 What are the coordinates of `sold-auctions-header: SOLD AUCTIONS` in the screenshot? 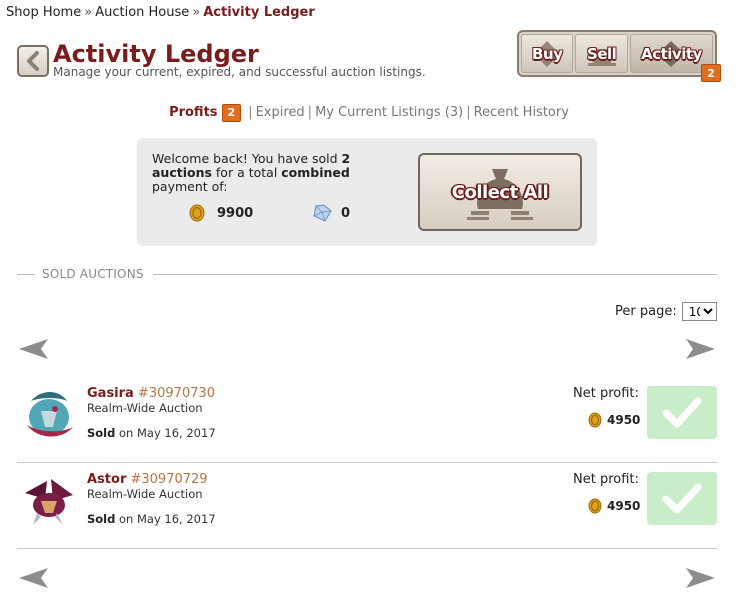 It's located at (367, 274).